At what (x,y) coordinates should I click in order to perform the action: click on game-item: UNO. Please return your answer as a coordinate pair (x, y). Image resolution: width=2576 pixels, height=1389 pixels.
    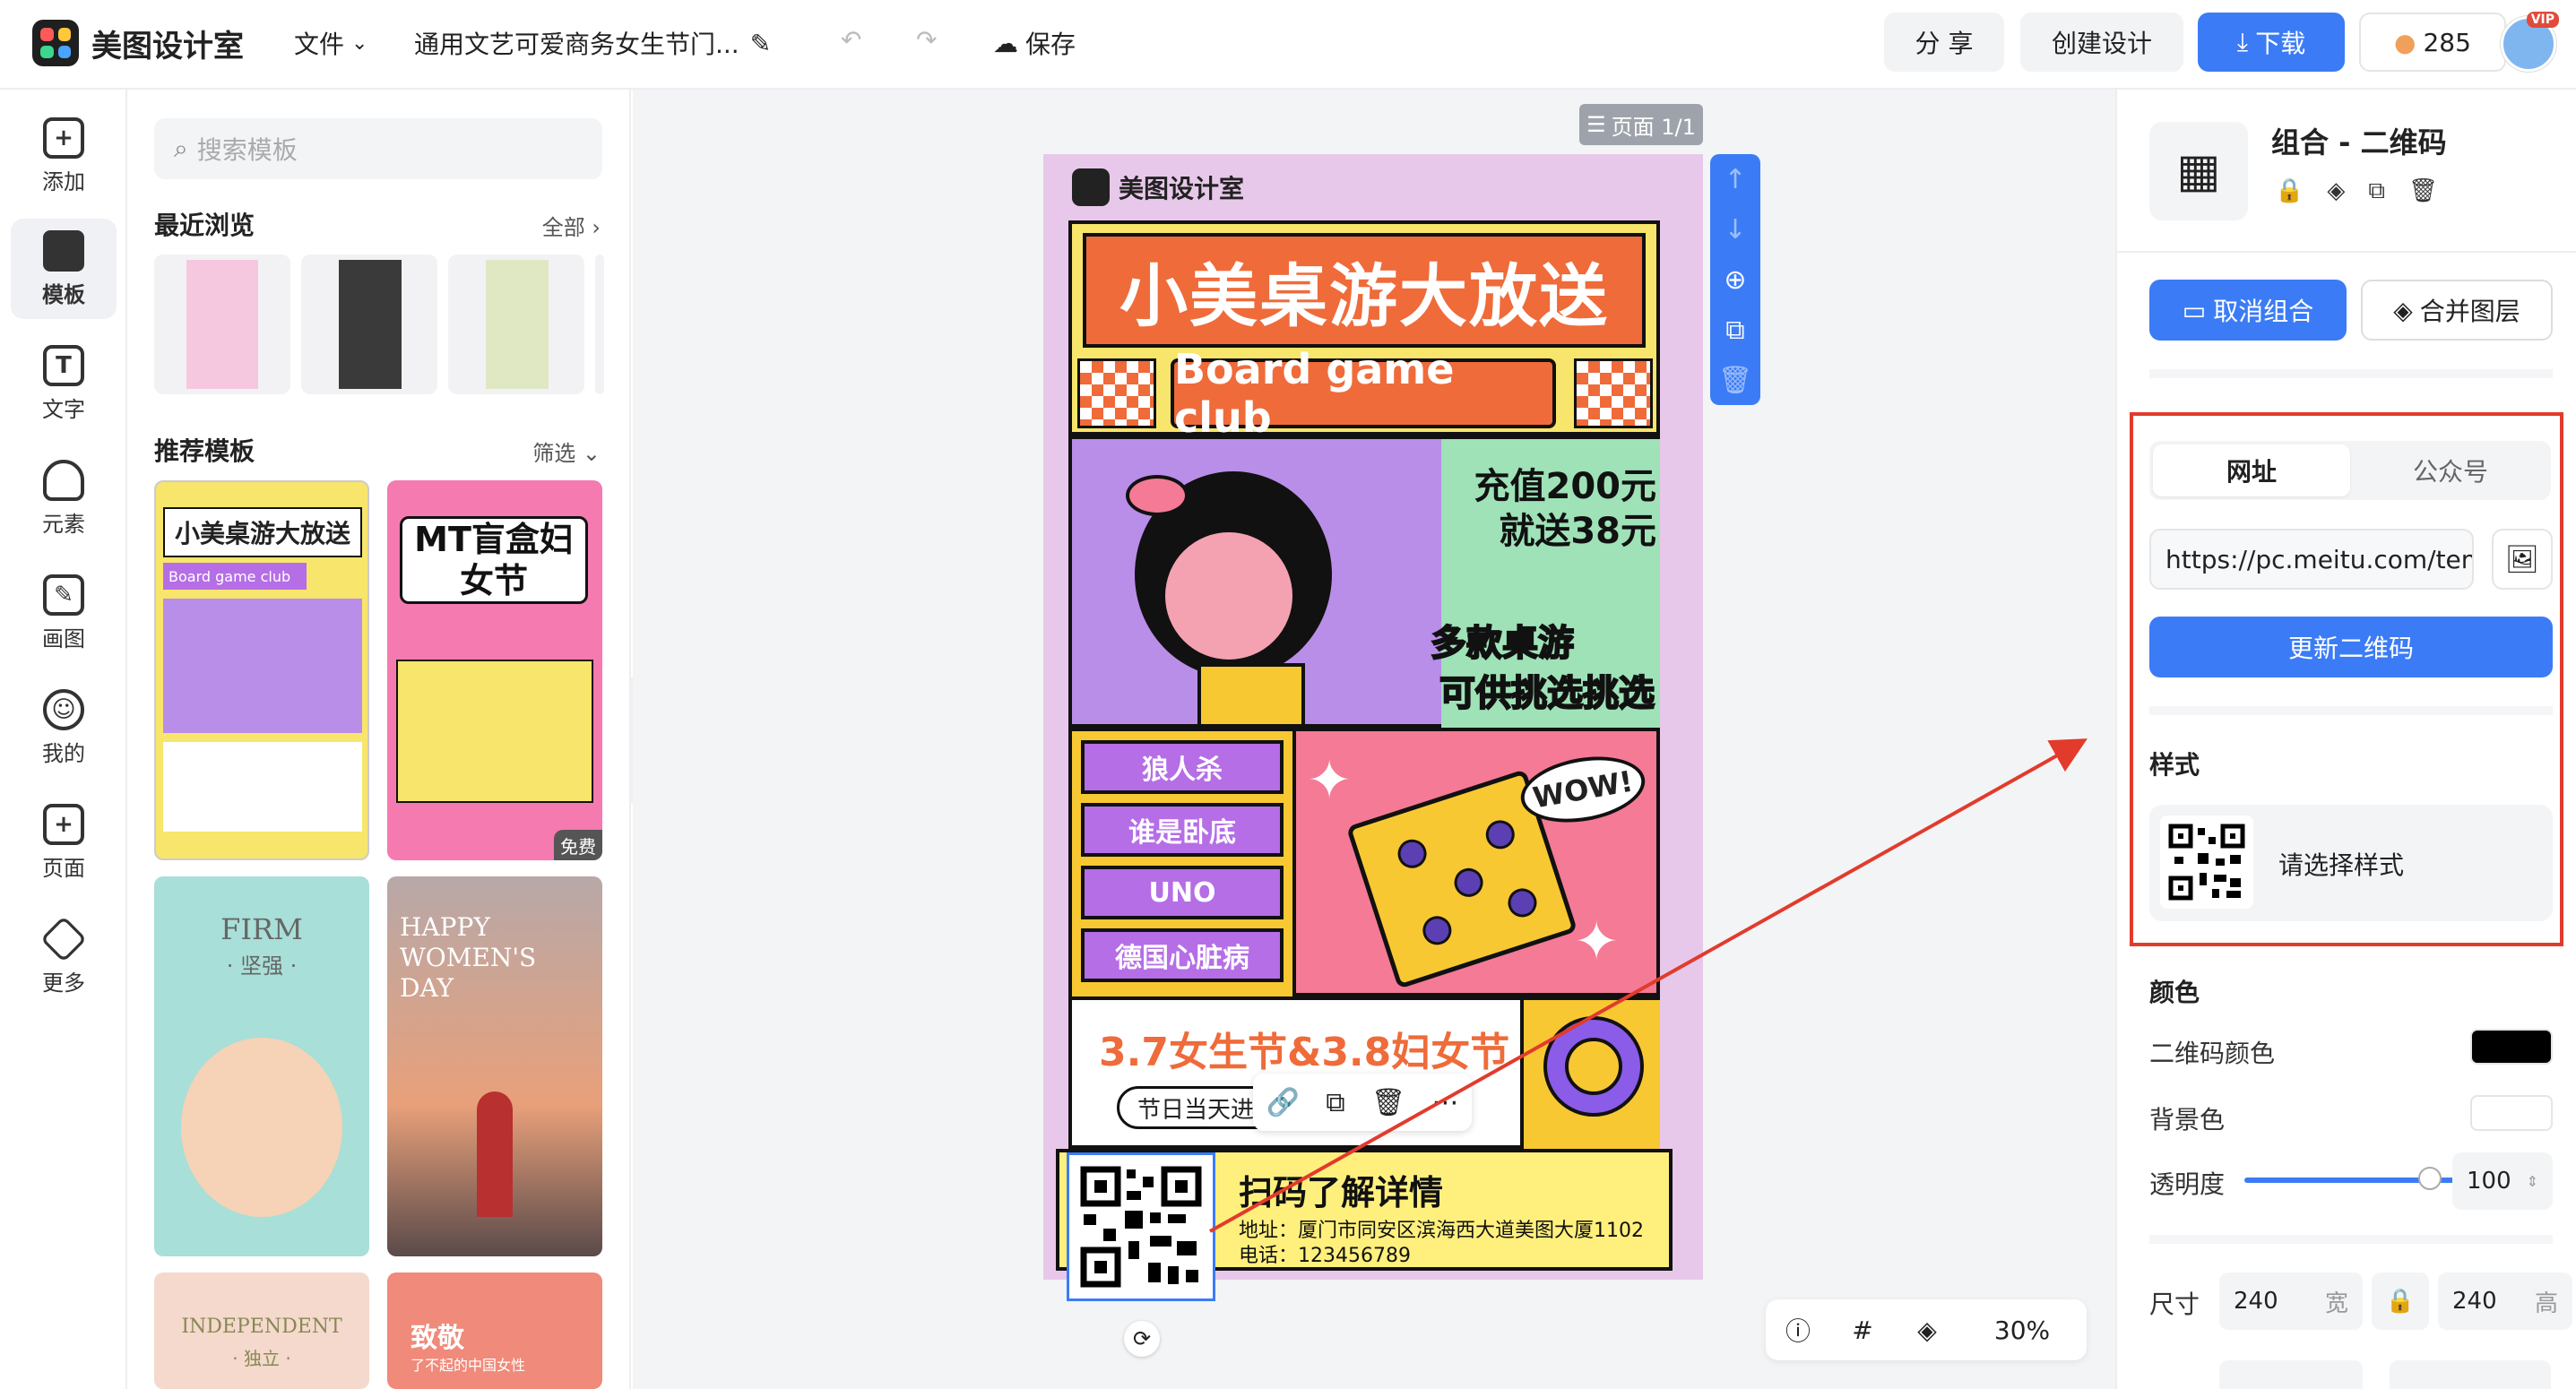
    Looking at the image, I should click on (1182, 893).